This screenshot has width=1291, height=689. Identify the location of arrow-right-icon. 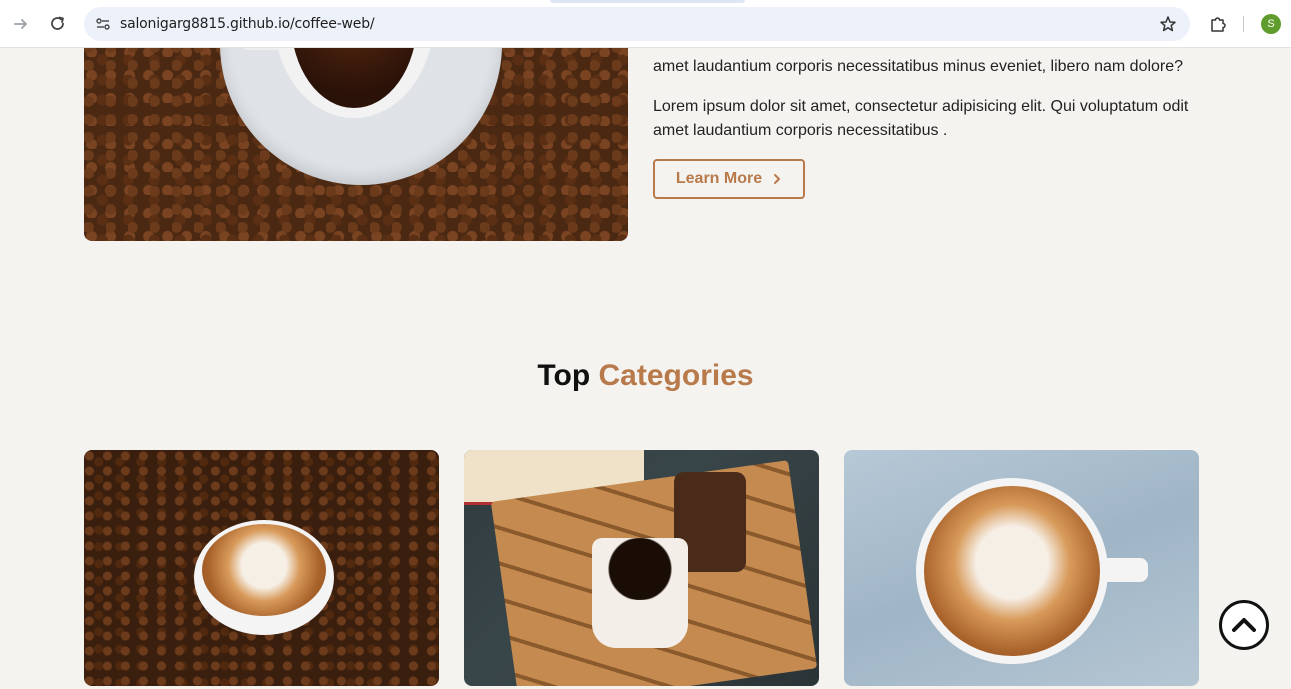
(20, 24).